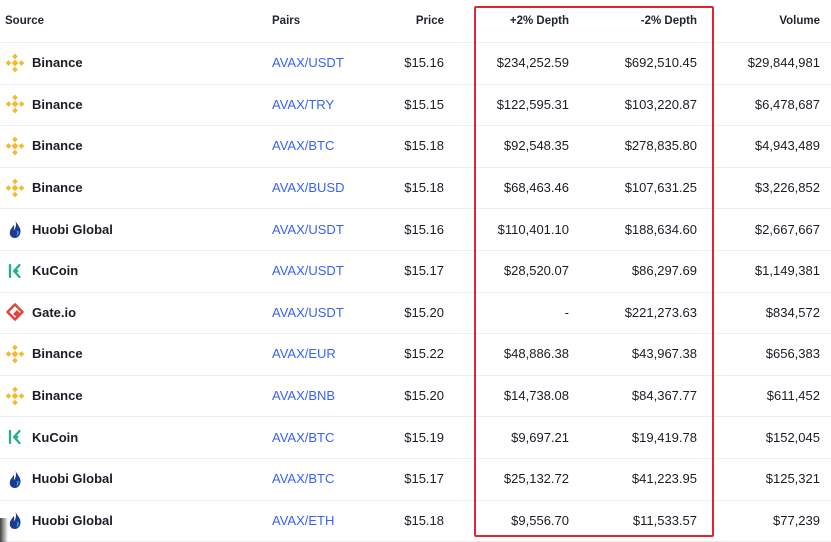 The width and height of the screenshot is (831, 542). Describe the element at coordinates (424, 312) in the screenshot. I see `price-value: $15.20` at that location.